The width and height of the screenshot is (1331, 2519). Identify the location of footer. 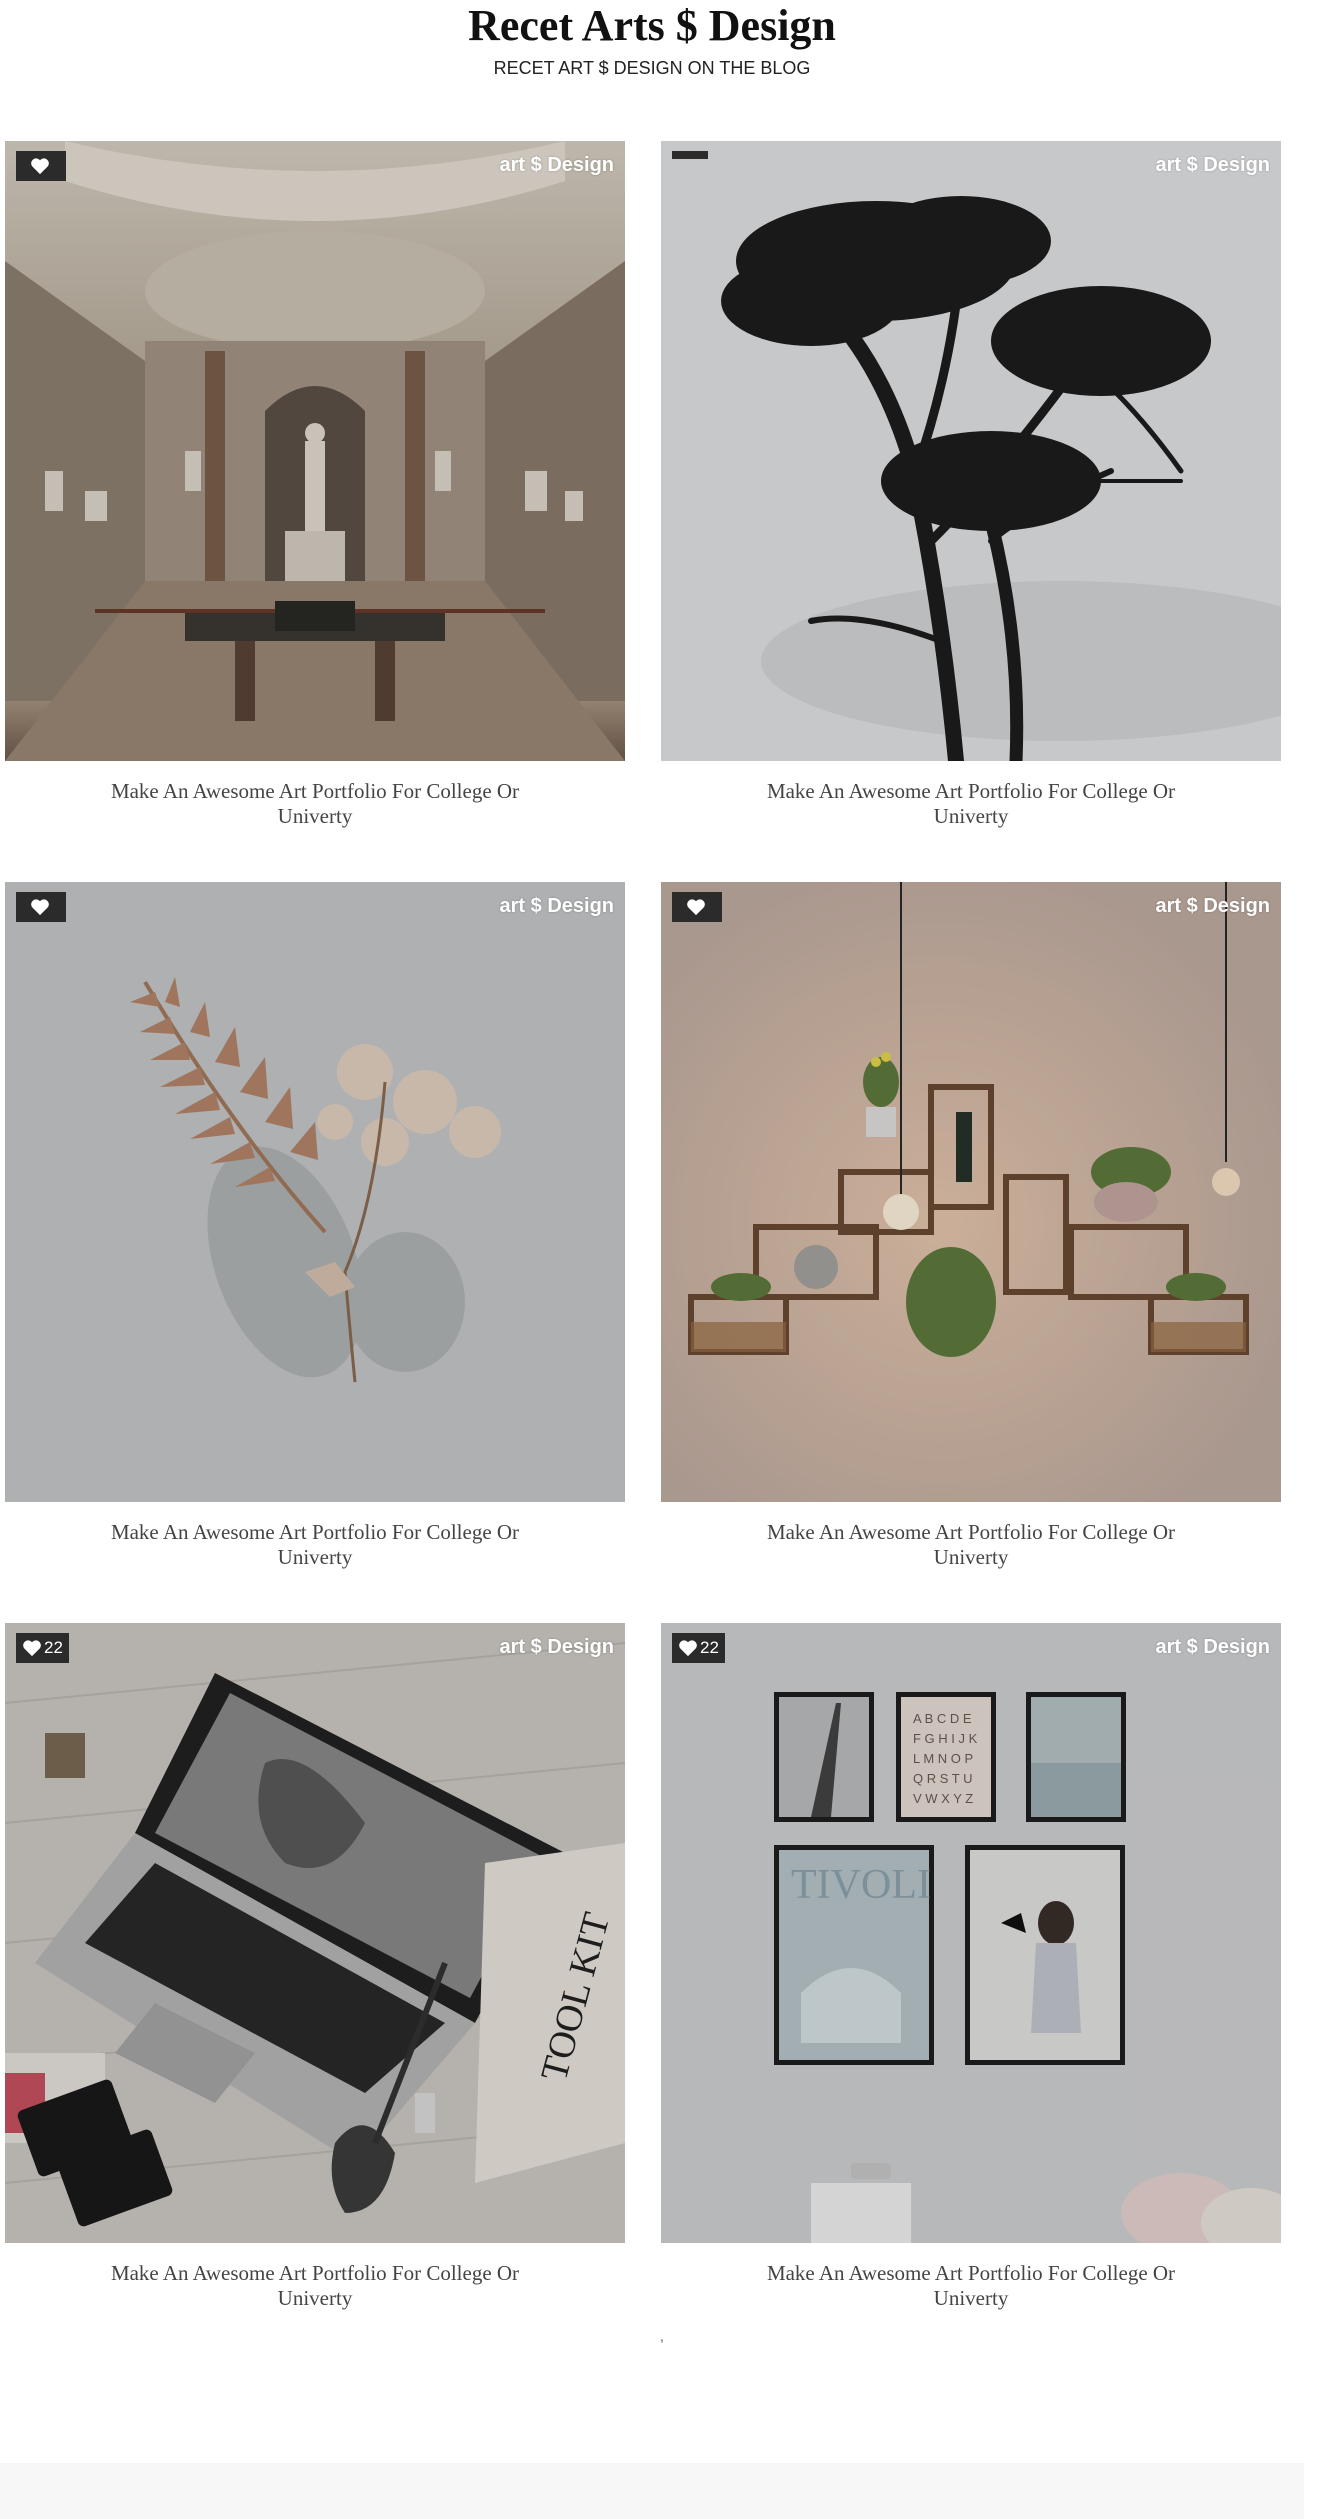
(652, 2491).